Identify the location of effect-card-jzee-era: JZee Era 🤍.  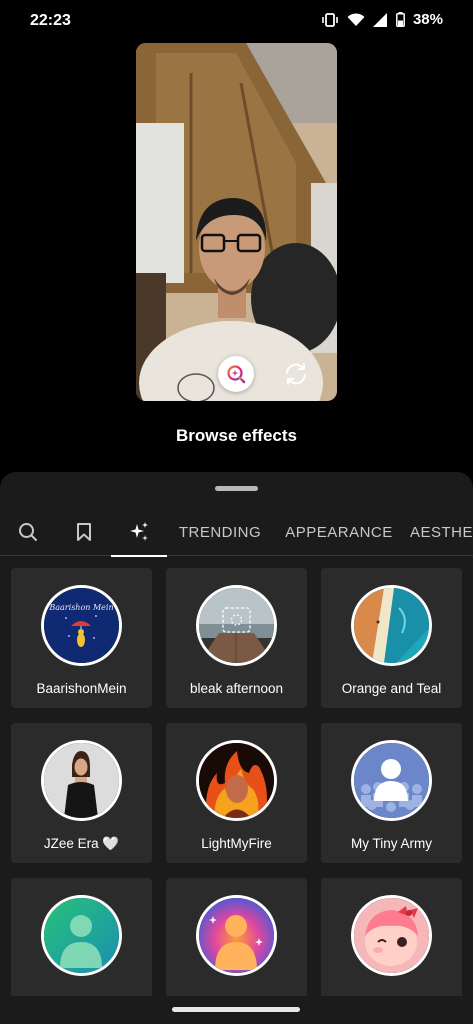
(81, 793).